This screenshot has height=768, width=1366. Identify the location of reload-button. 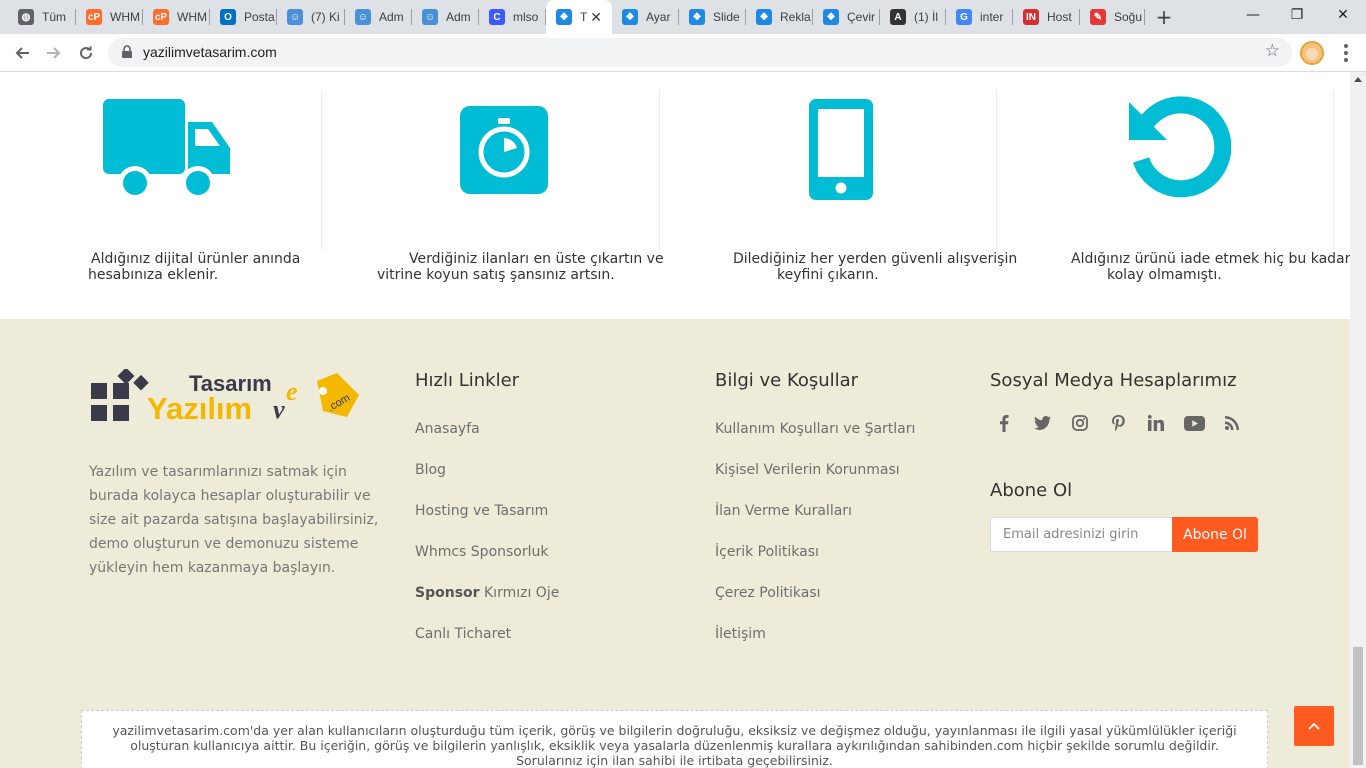
(86, 53).